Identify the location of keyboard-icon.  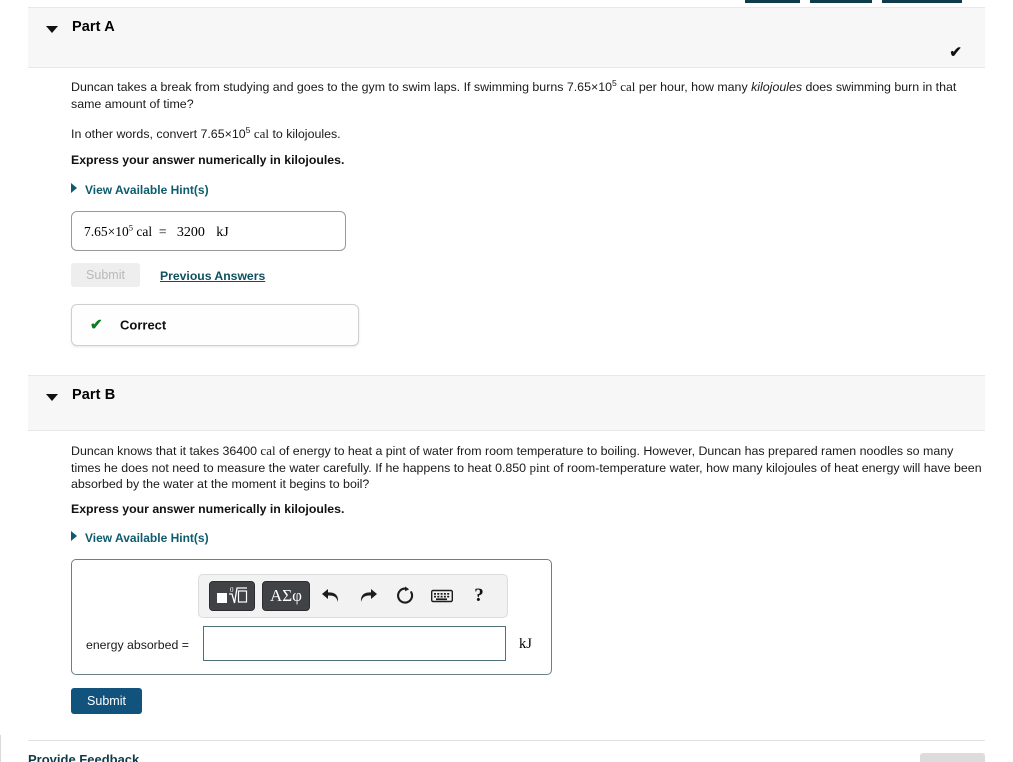
(442, 596).